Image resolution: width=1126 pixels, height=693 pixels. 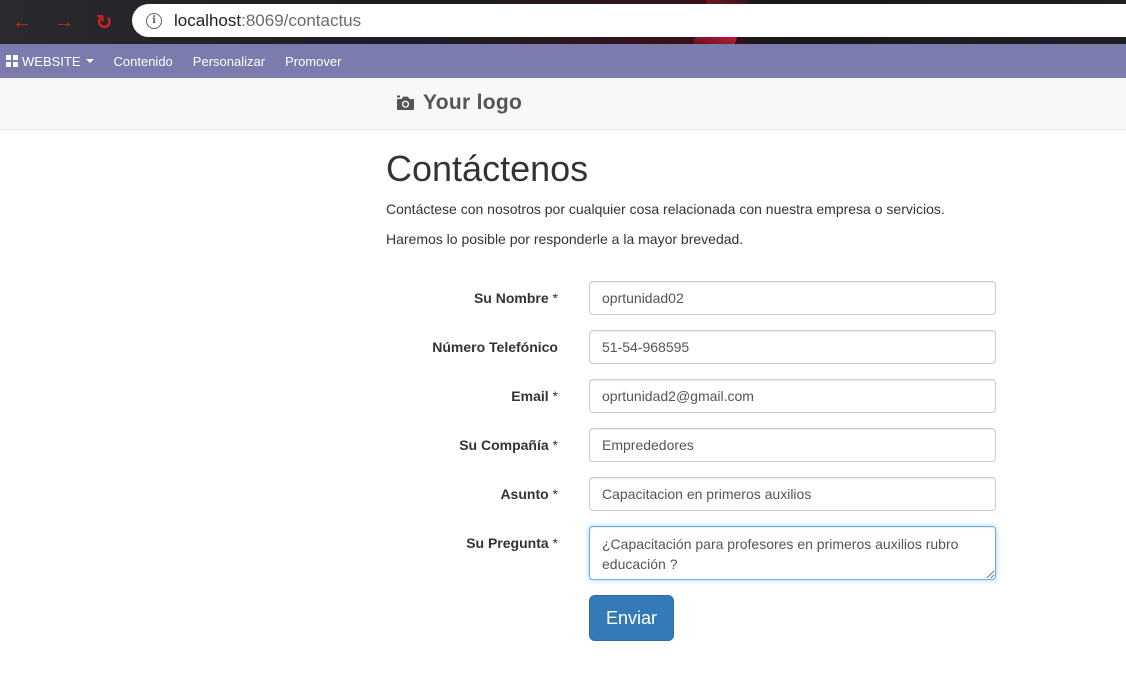 I want to click on site-logo: Your logo, so click(x=459, y=103).